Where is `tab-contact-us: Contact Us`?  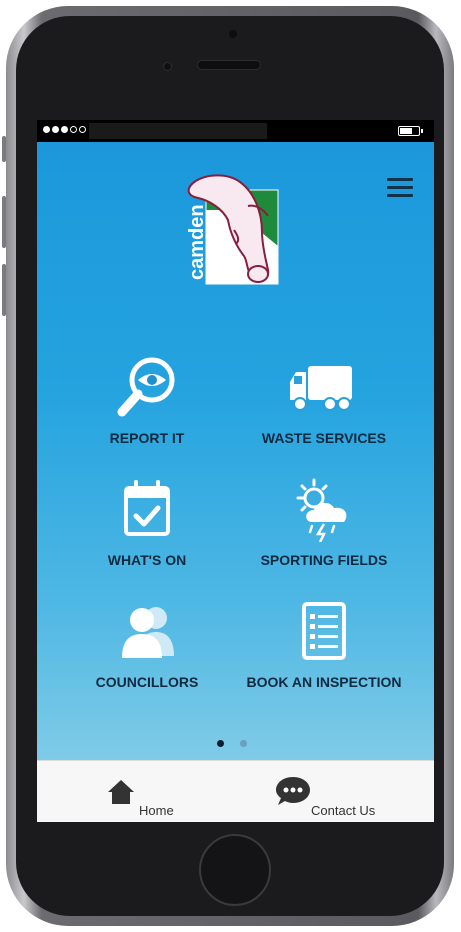
tab-contact-us: Contact Us is located at coordinates (335, 791).